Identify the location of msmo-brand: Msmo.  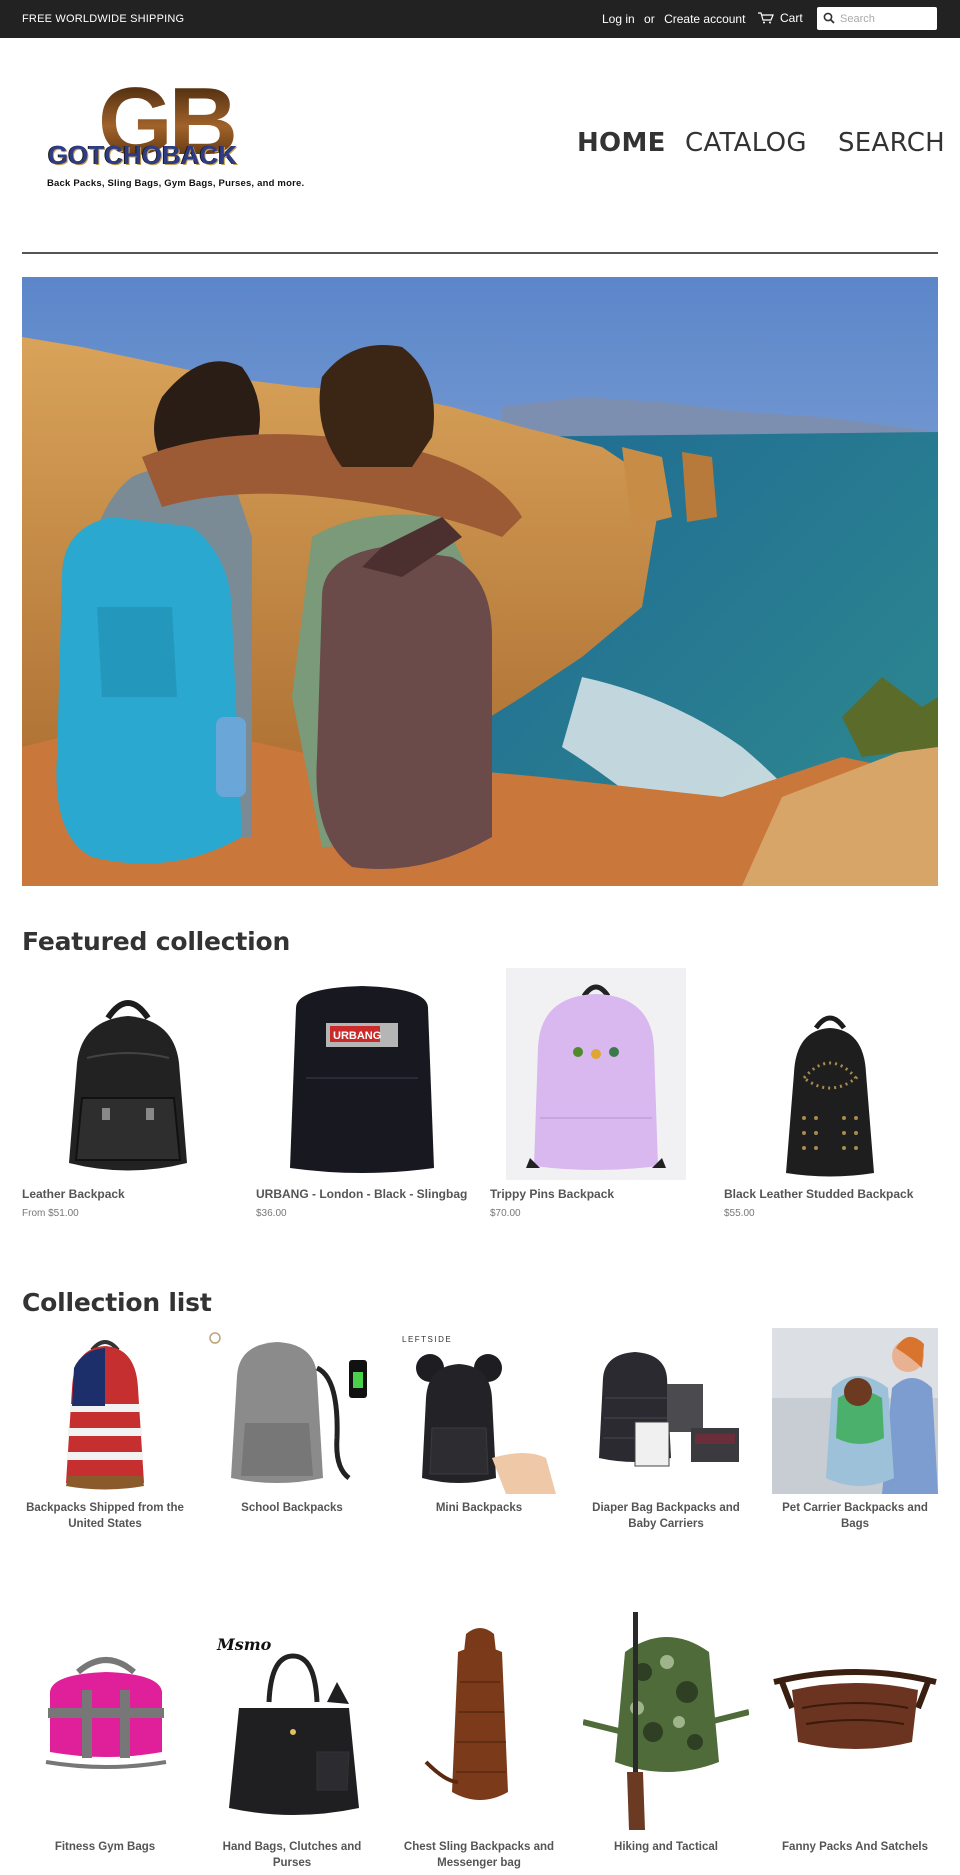
(244, 1644).